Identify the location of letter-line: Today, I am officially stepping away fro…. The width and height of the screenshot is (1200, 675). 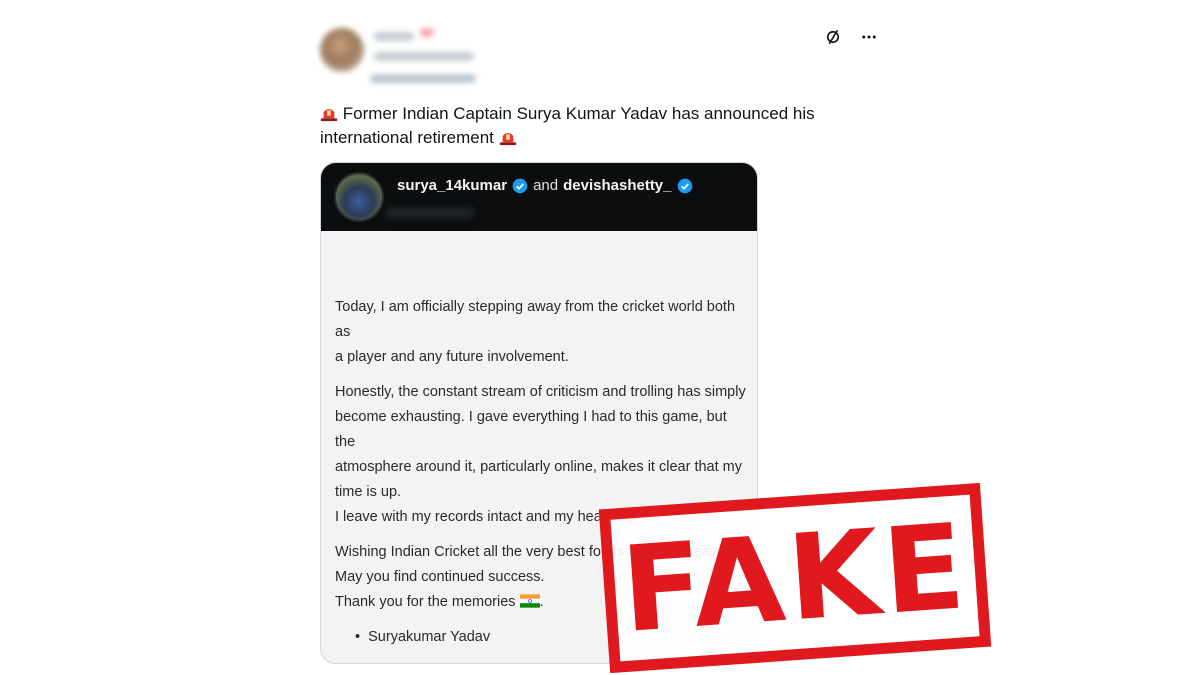
(535, 319).